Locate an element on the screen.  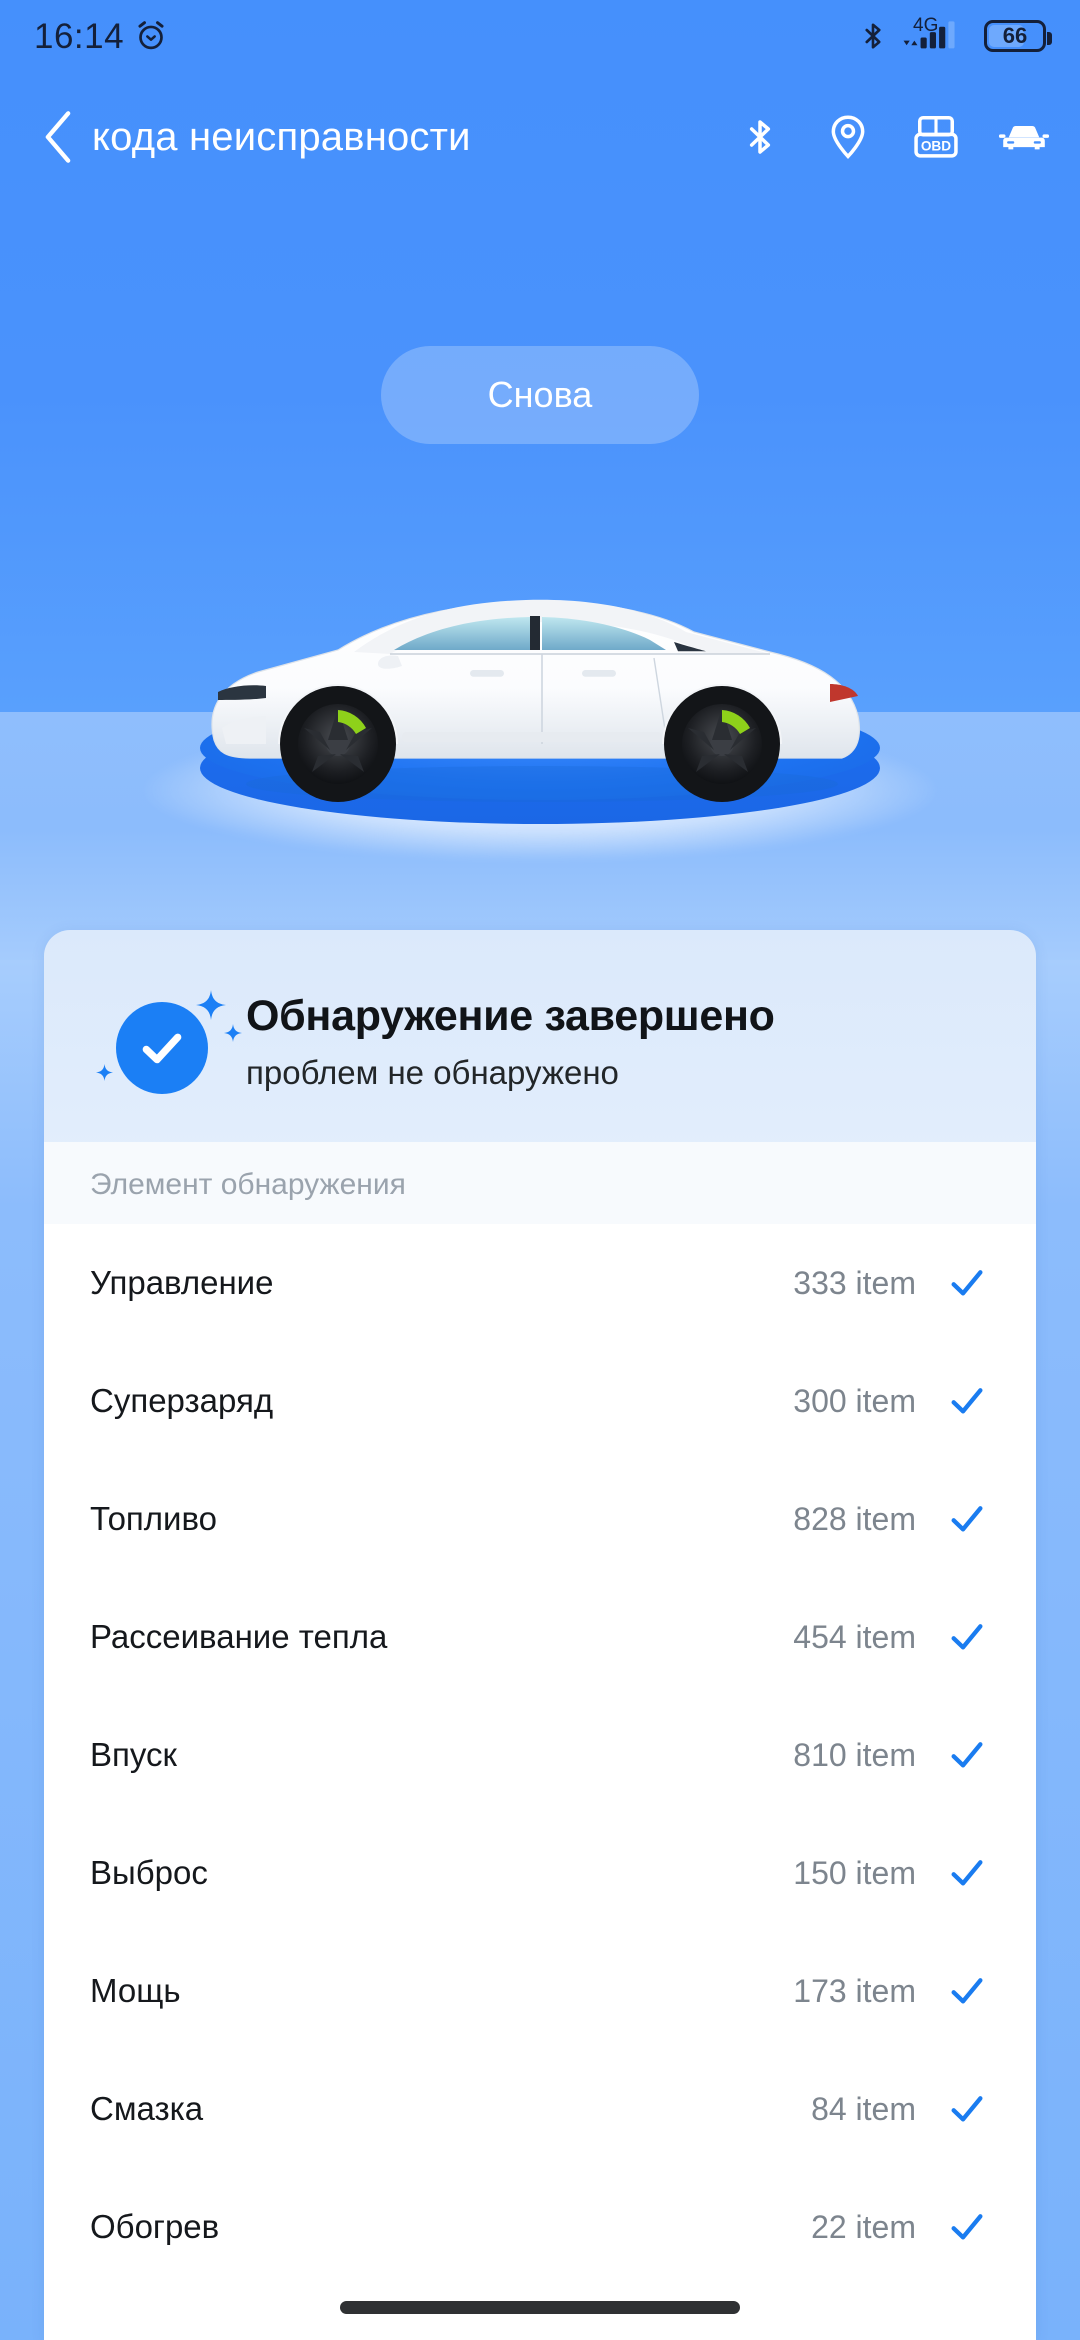
table-row: Управление 333 item is located at coordinates (540, 1283).